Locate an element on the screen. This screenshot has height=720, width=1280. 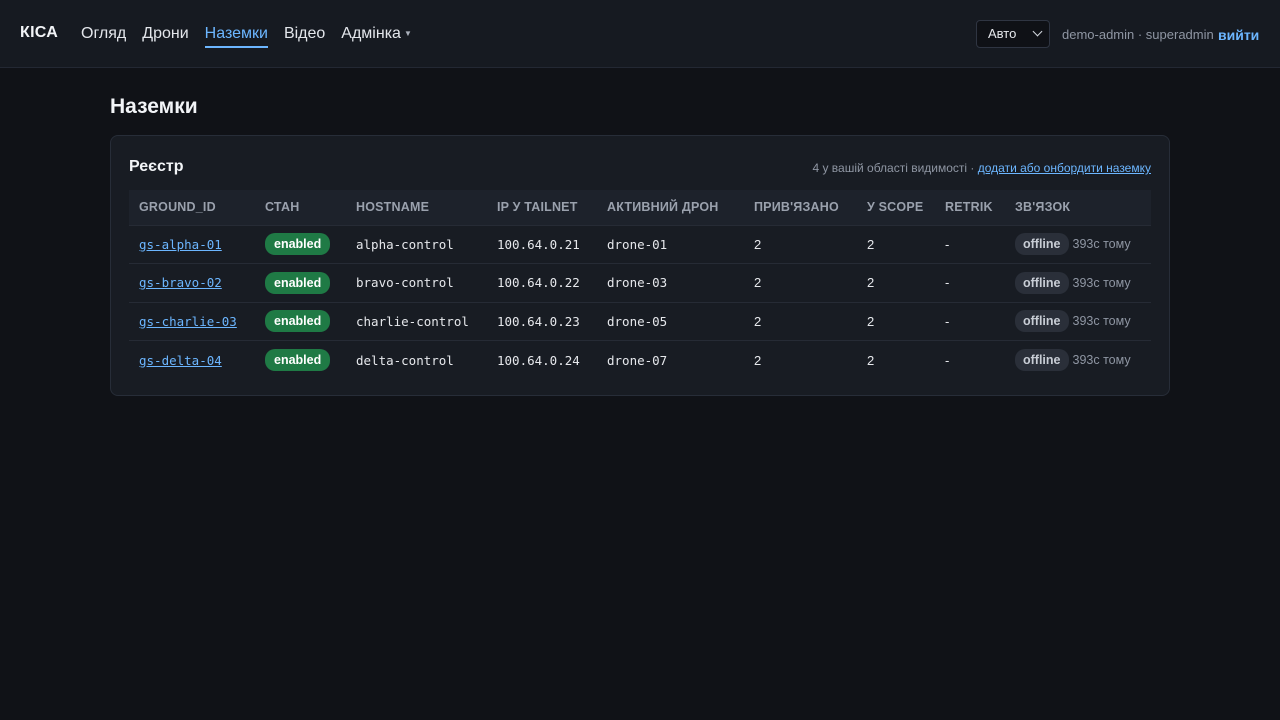
mode-select: Авто is located at coordinates (1013, 34).